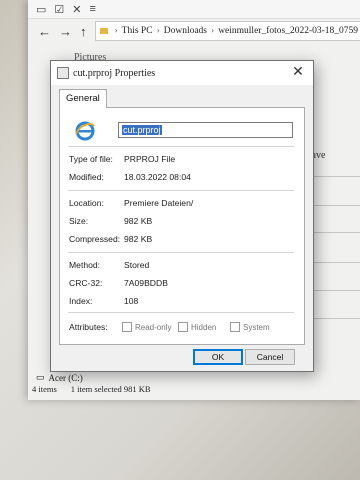 This screenshot has height=480, width=360. Describe the element at coordinates (204, 327) in the screenshot. I see `hidden-label: Hidden` at that location.